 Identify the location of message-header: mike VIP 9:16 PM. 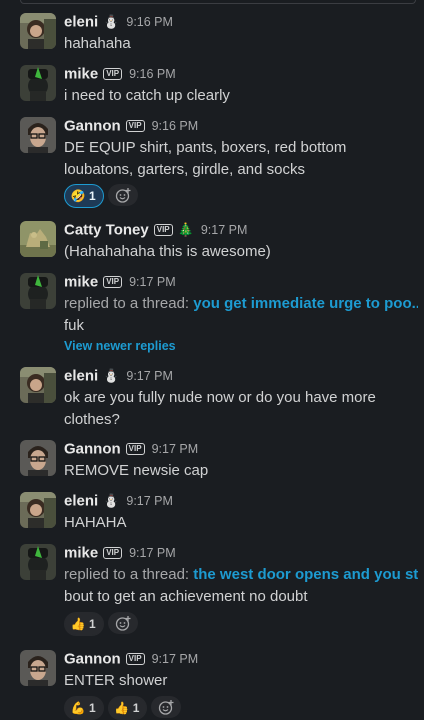
(120, 75).